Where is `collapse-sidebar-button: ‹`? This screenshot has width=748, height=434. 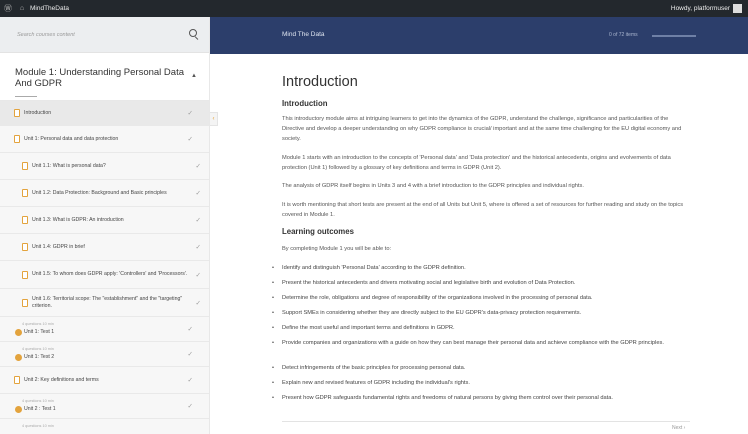 collapse-sidebar-button: ‹ is located at coordinates (214, 119).